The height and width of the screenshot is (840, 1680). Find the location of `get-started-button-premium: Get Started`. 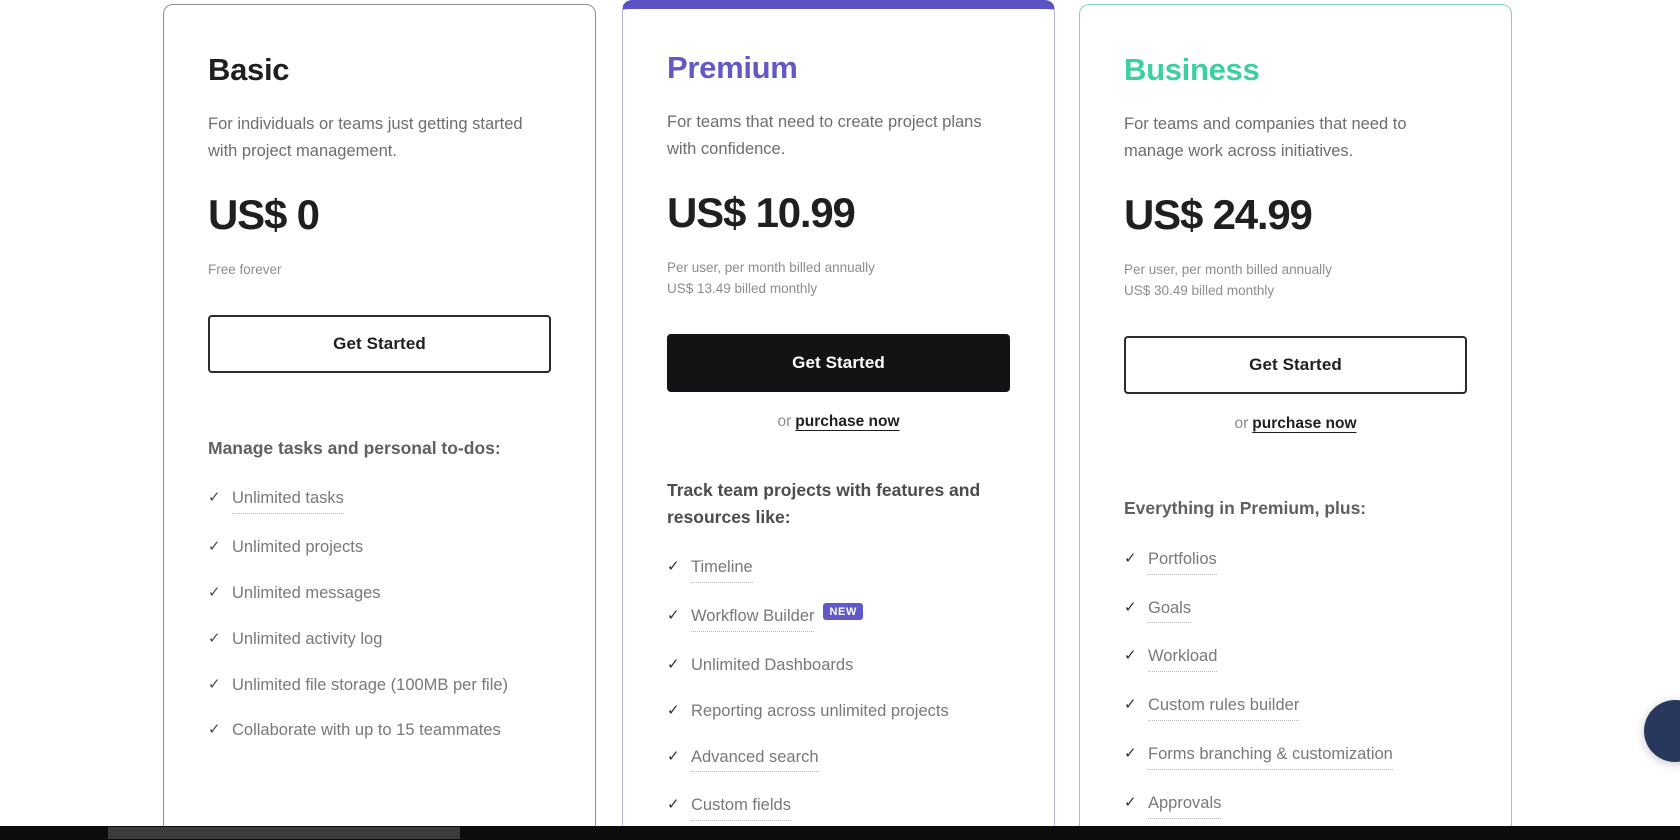

get-started-button-premium: Get Started is located at coordinates (838, 363).